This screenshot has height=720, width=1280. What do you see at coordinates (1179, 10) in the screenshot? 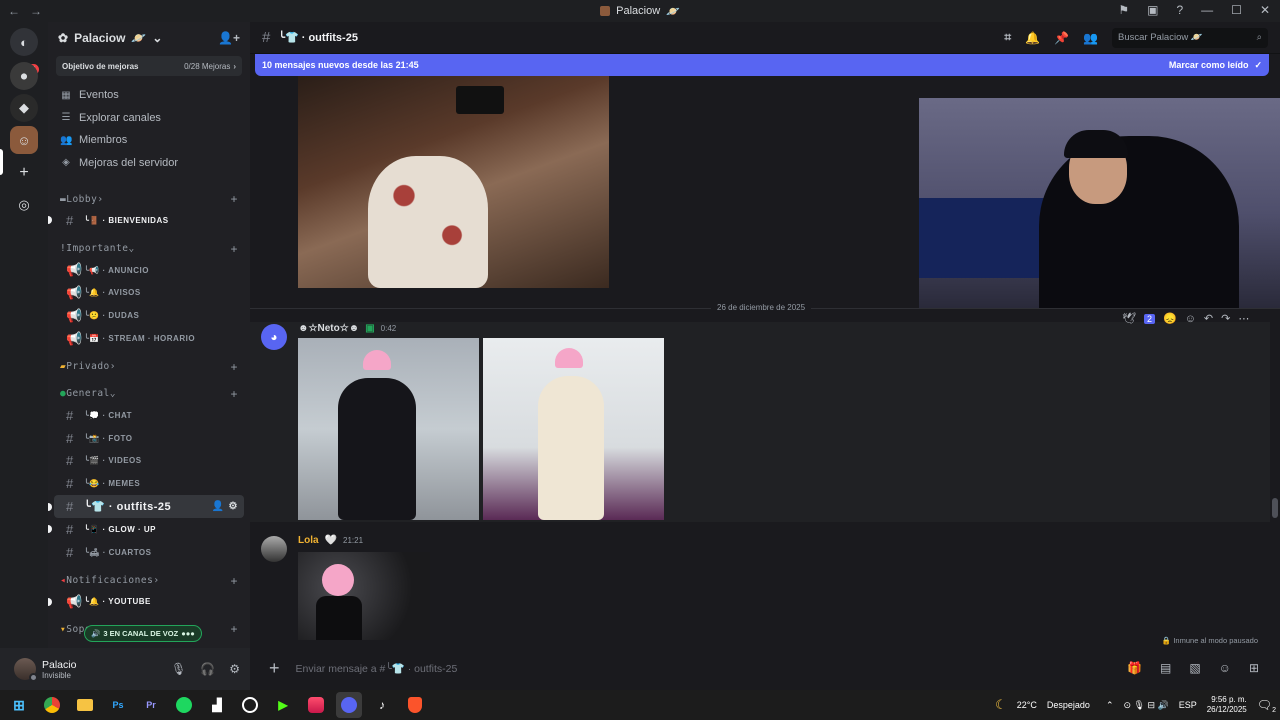
I see `help-icon: ?` at bounding box center [1179, 10].